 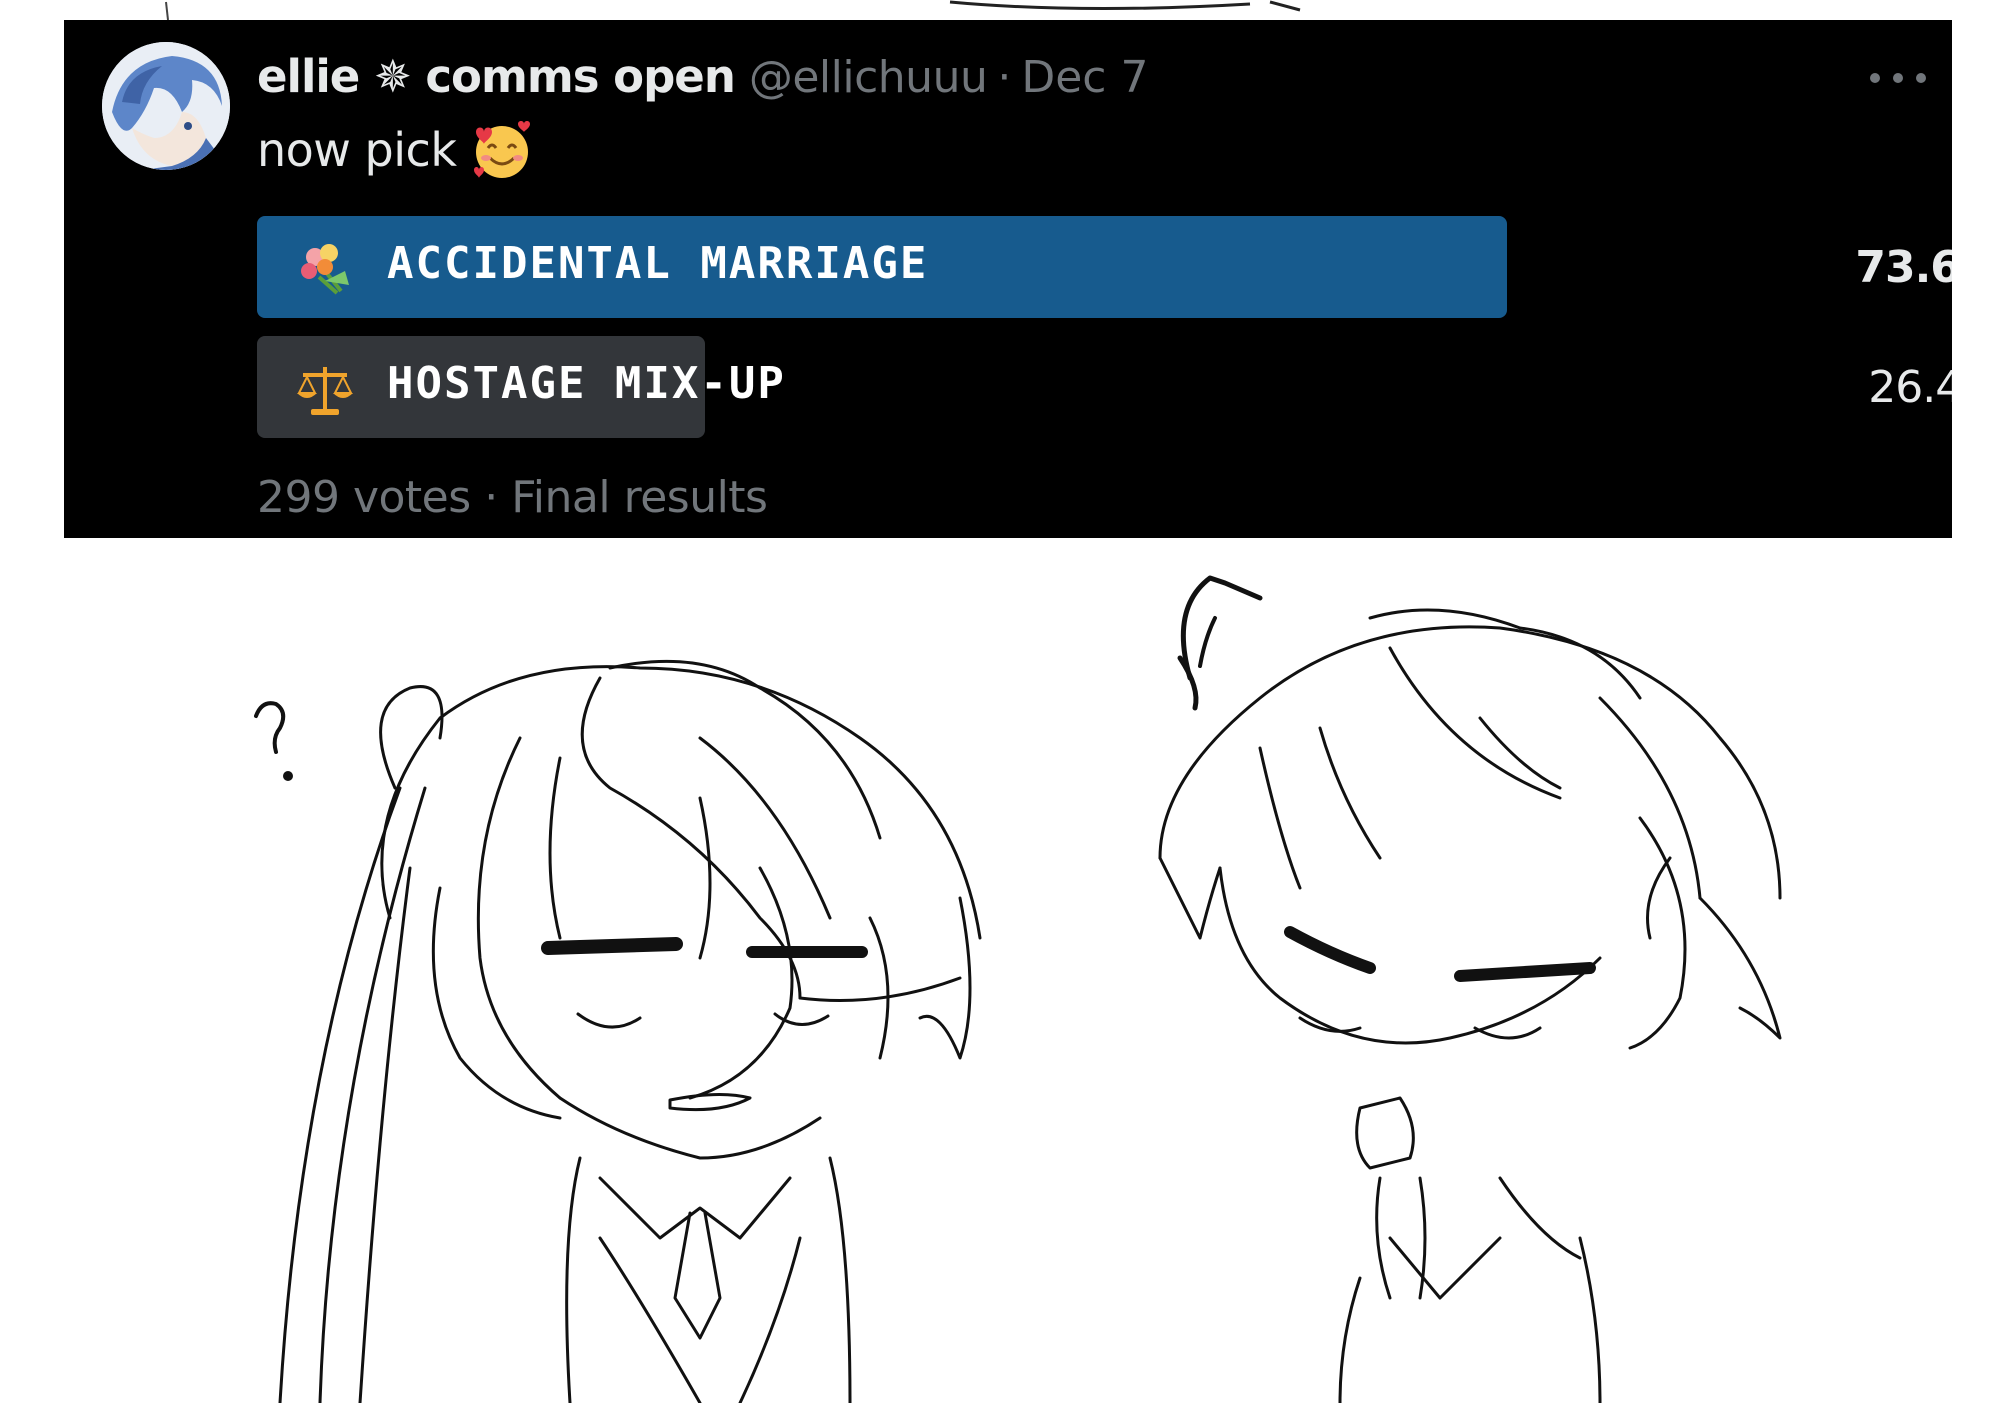 I want to click on surprise-mark-doodle, so click(x=1207, y=642).